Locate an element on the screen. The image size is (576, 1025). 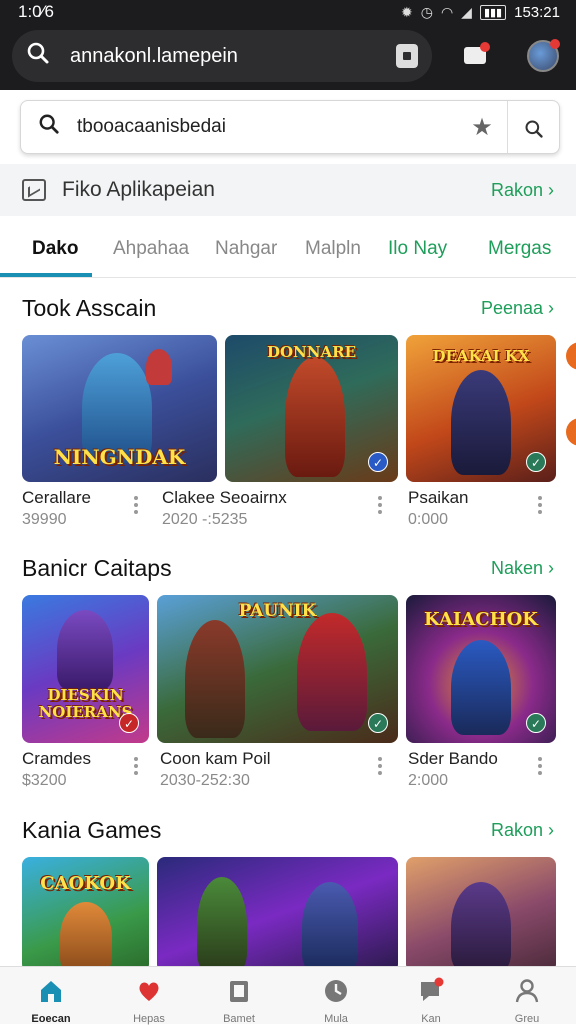
game-art-title: NINGNDAK is located at coordinates (119, 457).